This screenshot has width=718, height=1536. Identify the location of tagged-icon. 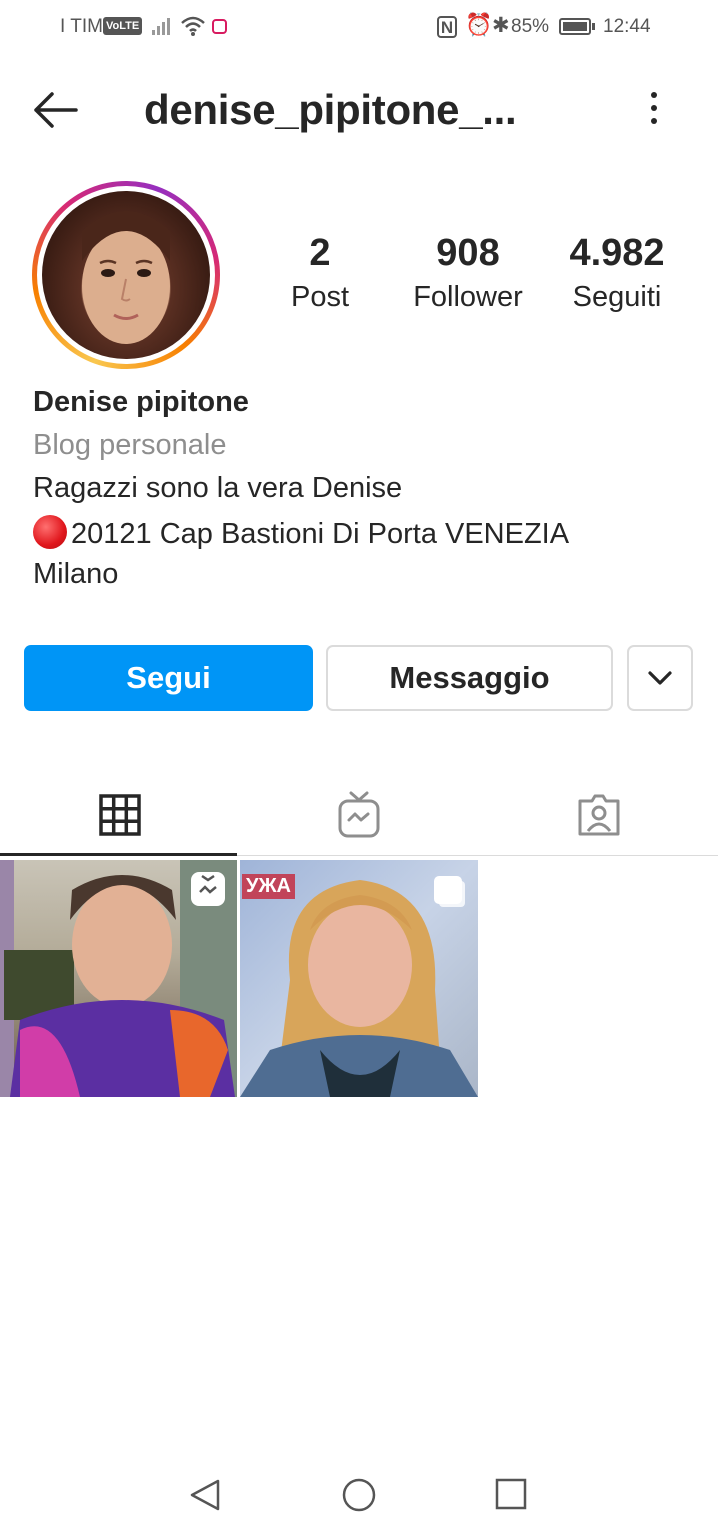
(598, 815).